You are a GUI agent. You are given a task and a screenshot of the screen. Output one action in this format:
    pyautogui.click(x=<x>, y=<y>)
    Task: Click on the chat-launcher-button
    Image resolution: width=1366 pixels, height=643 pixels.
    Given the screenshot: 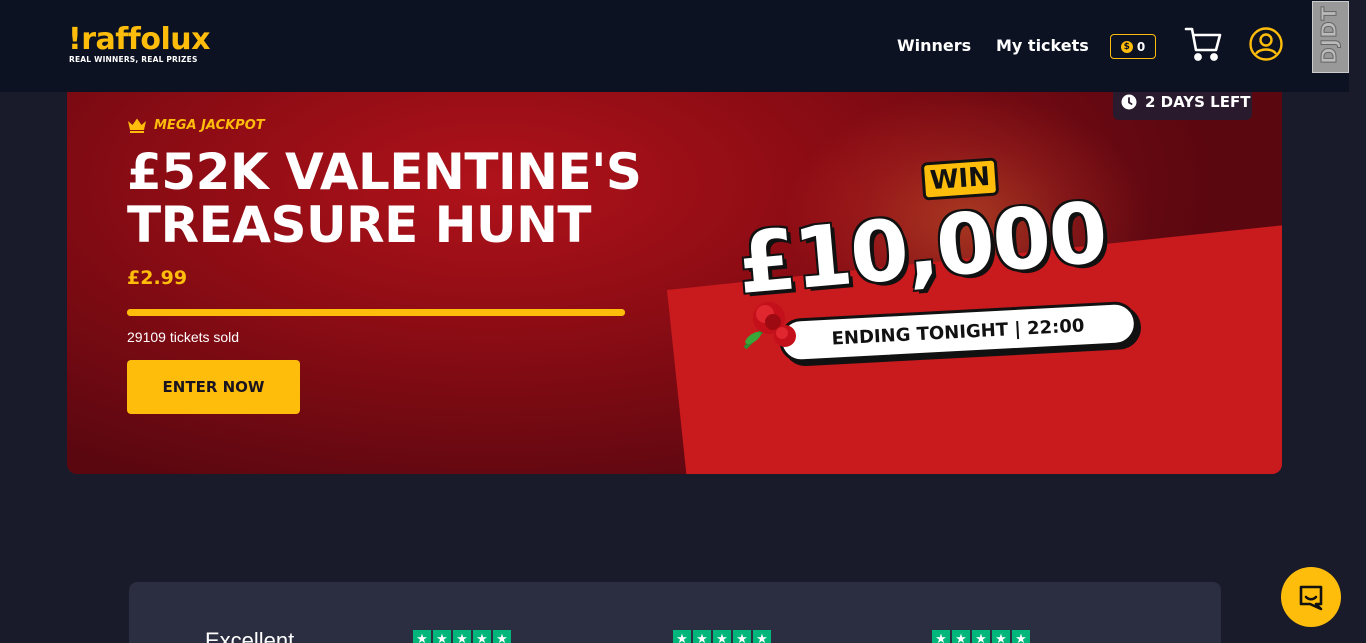 What is the action you would take?
    pyautogui.click(x=1311, y=597)
    